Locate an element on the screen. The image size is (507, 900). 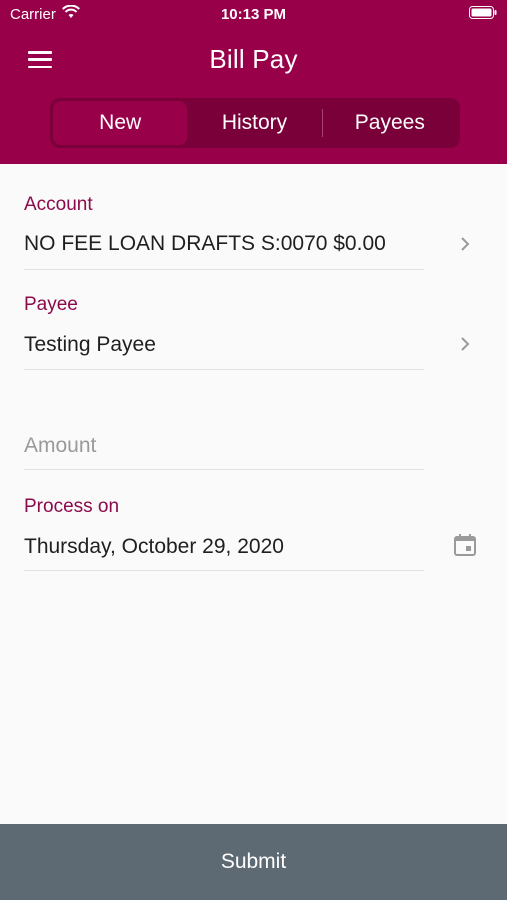
account-field: Account NO FEE LOAN DRAFTS S:0070 $0.00 is located at coordinates (224, 232).